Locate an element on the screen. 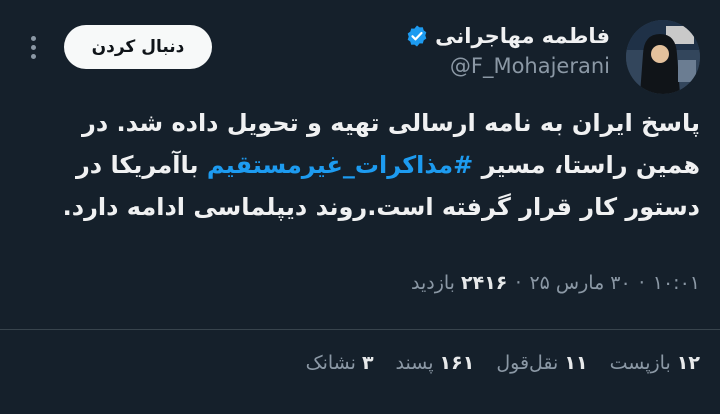 The height and width of the screenshot is (414, 720). retweets-label: بازپست is located at coordinates (640, 363).